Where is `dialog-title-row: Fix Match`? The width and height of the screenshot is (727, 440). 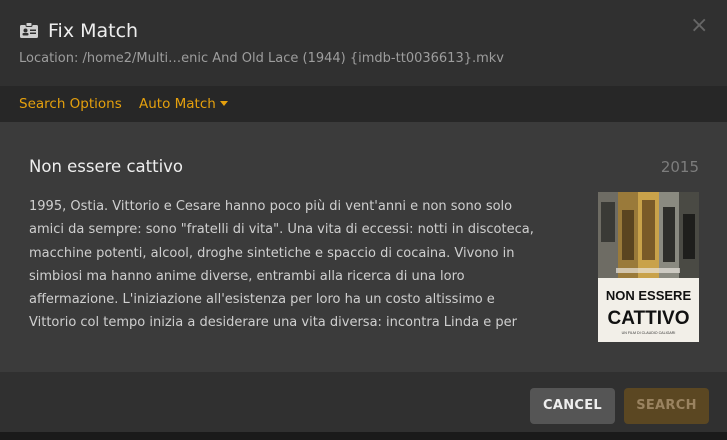
dialog-title-row: Fix Match is located at coordinates (78, 31).